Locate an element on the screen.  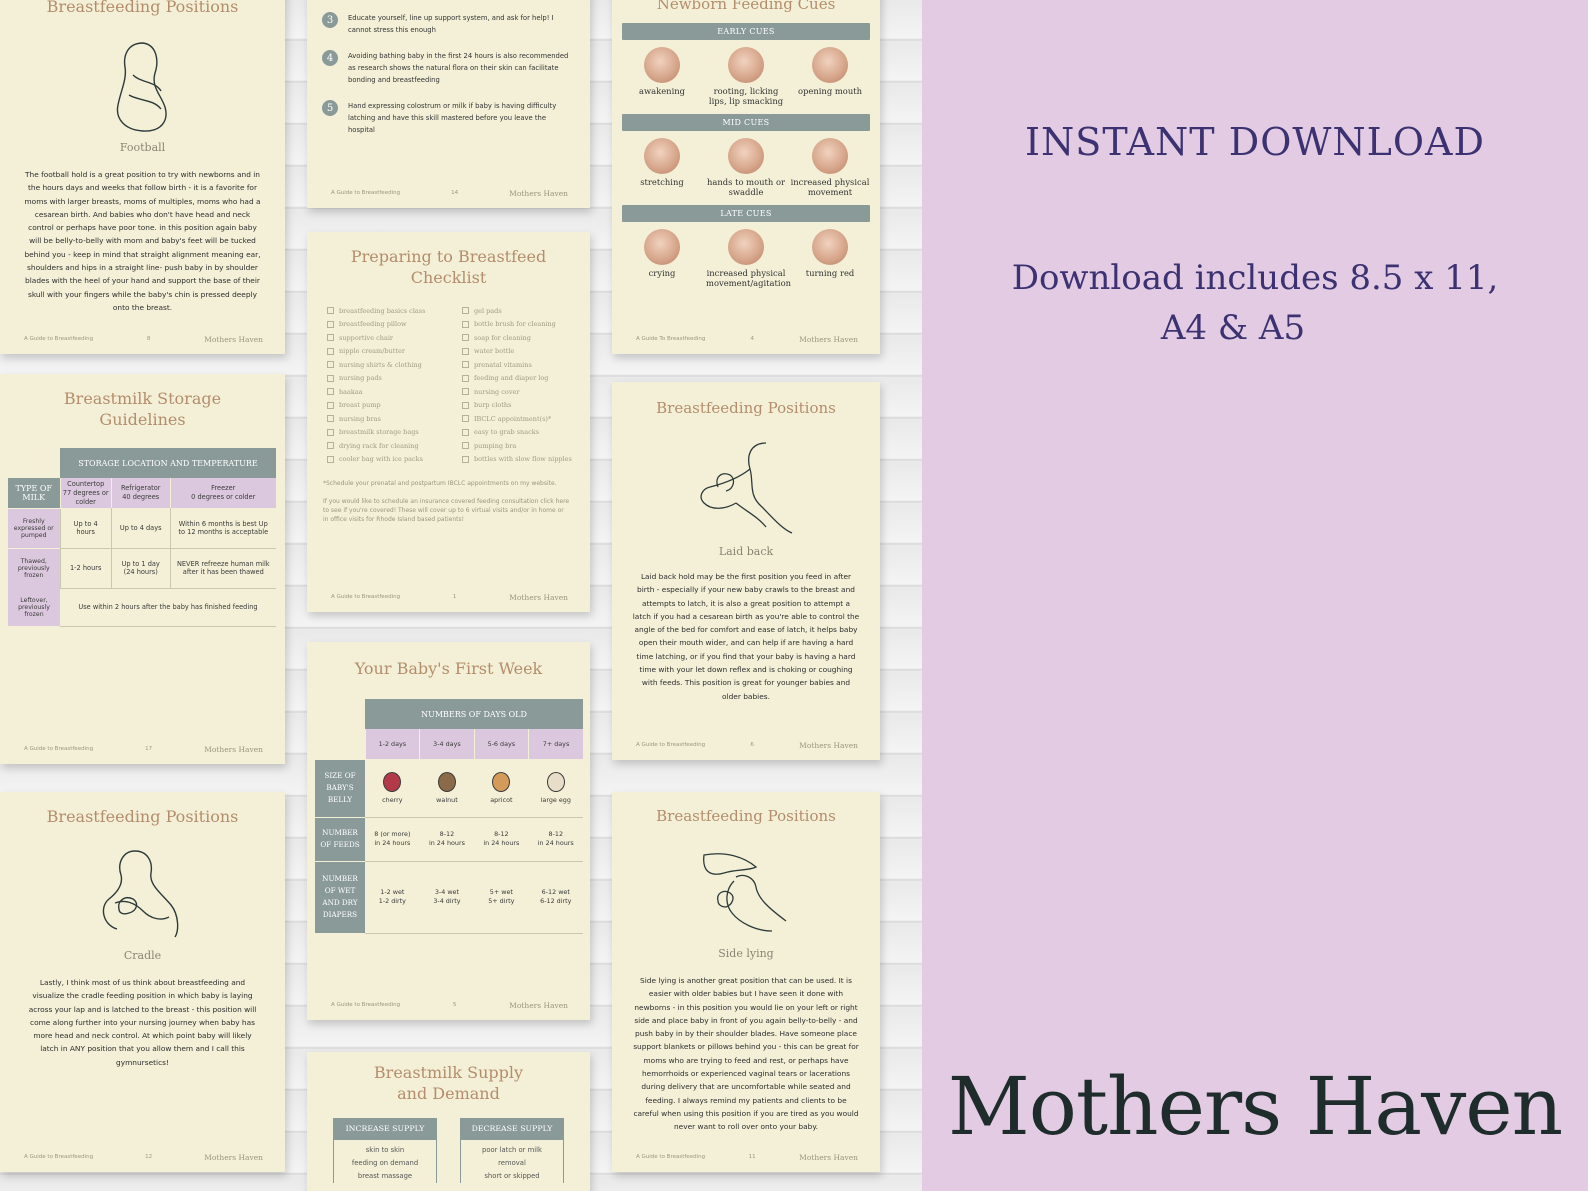
belly-size-cell: cherry is located at coordinates (392, 788).